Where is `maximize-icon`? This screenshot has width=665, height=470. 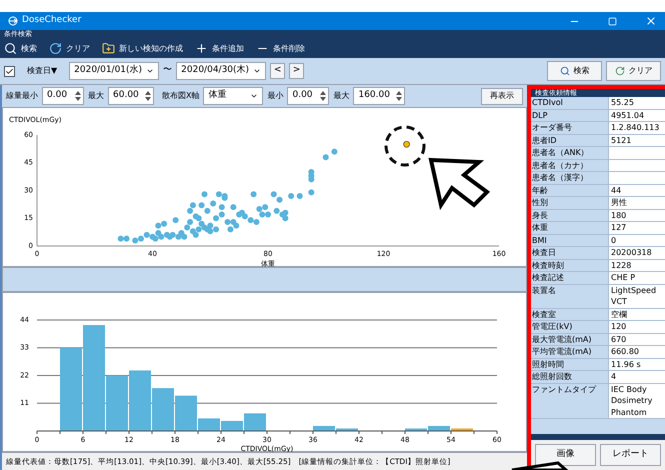 maximize-icon is located at coordinates (612, 21).